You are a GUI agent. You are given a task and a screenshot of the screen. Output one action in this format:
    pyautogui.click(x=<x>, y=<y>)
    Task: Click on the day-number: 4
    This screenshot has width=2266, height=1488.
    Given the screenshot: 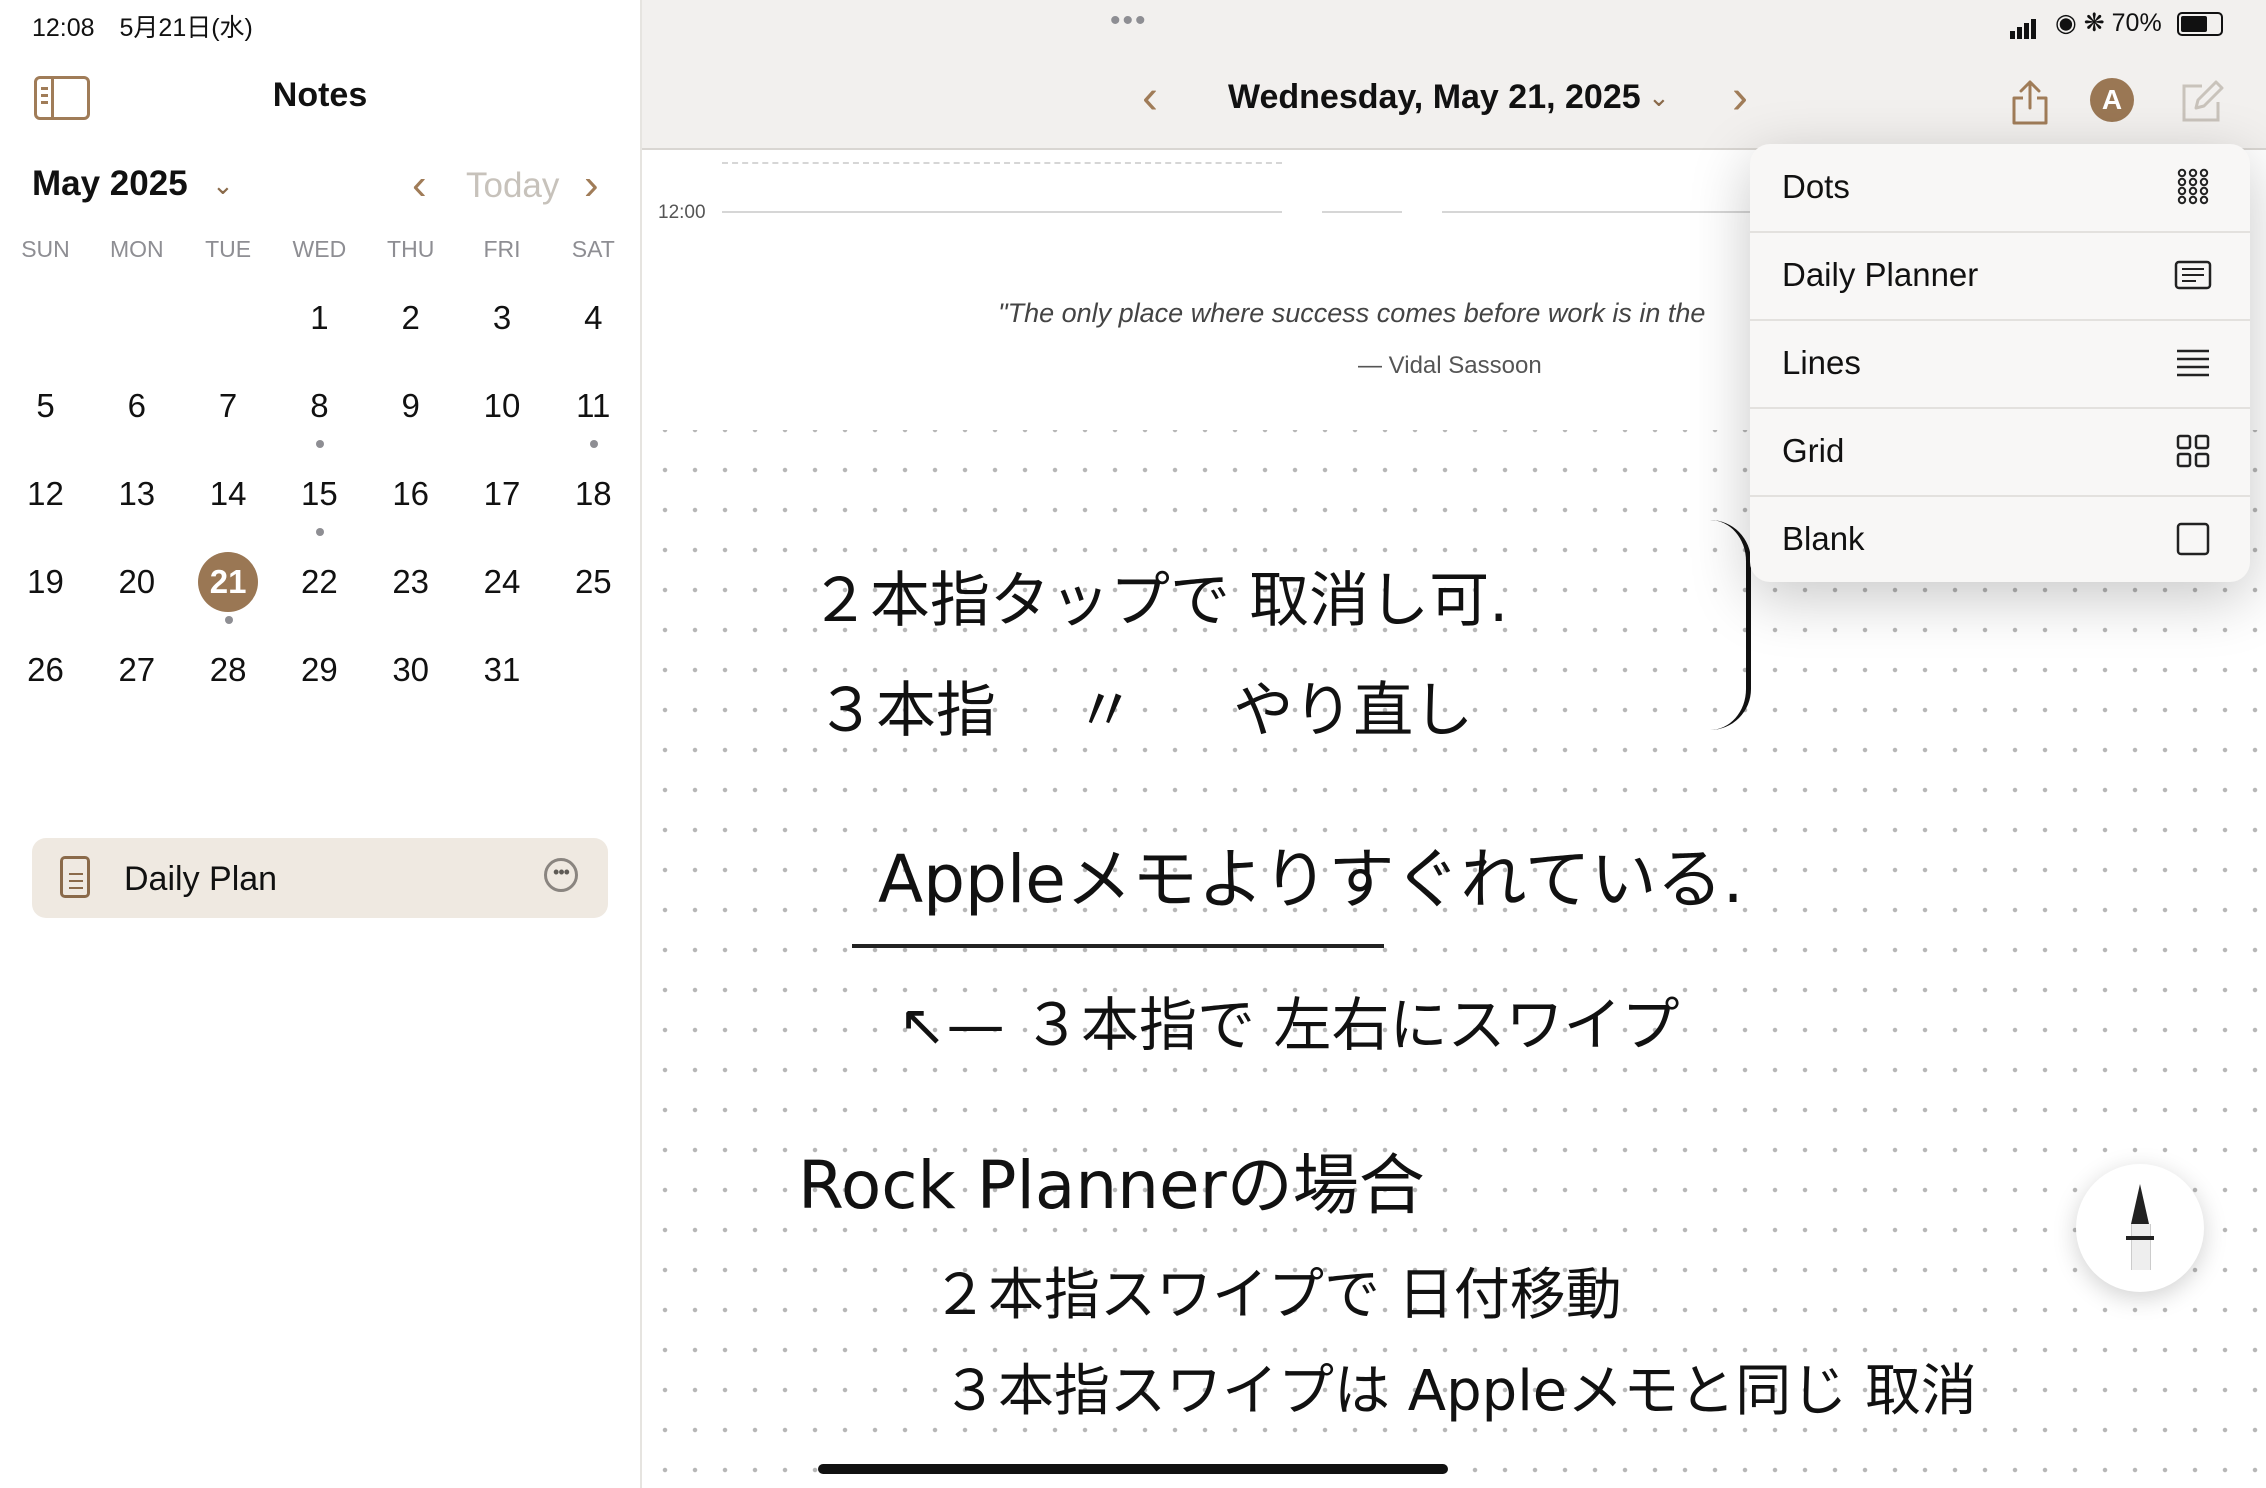 What is the action you would take?
    pyautogui.click(x=593, y=317)
    